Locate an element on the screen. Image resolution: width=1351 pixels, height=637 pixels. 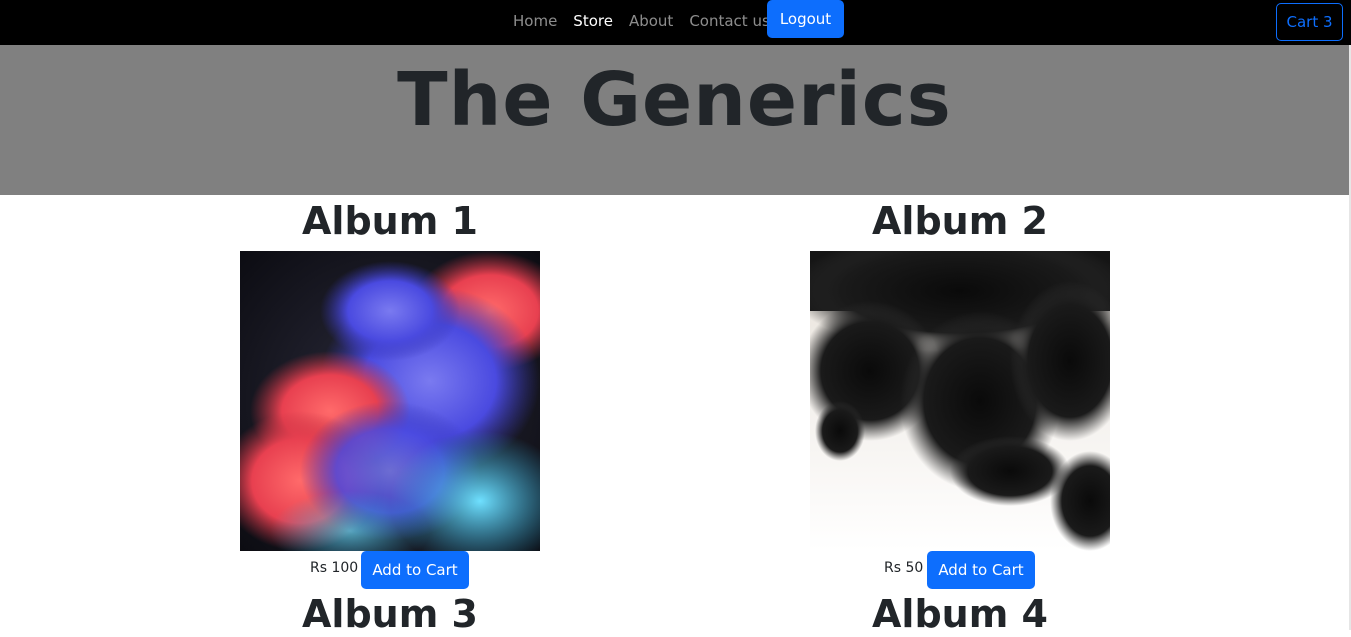
logout-button: Logout is located at coordinates (805, 19).